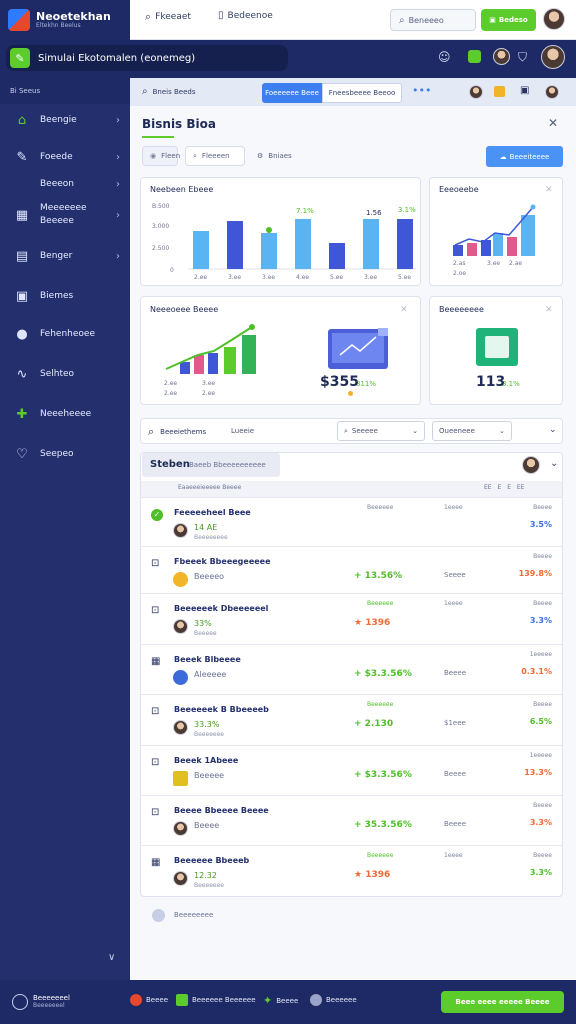 The height and width of the screenshot is (1024, 576). What do you see at coordinates (22, 374) in the screenshot?
I see `pulse-icon: ∿` at bounding box center [22, 374].